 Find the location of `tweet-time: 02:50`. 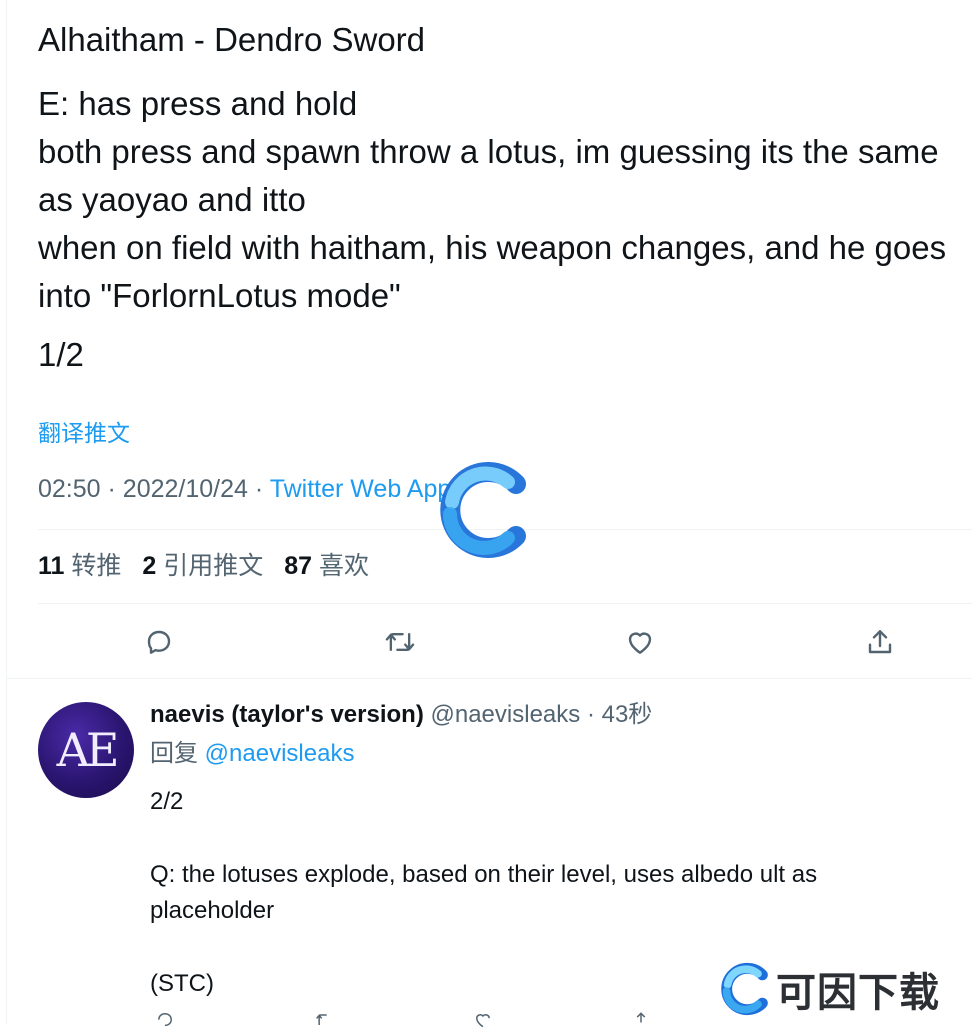

tweet-time: 02:50 is located at coordinates (69, 489).